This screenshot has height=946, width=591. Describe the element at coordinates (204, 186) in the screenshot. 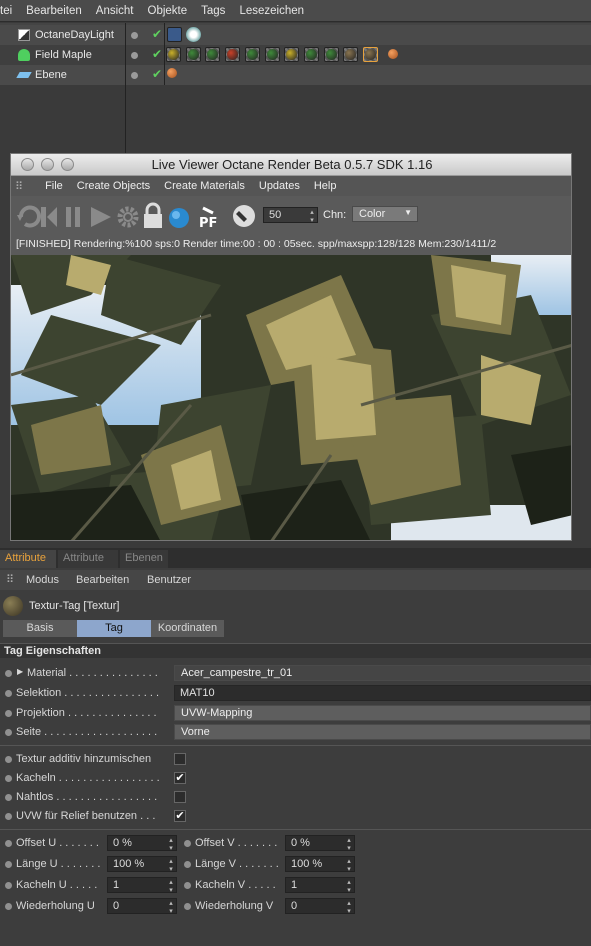

I see `menu-create-materials: Create Materials` at that location.